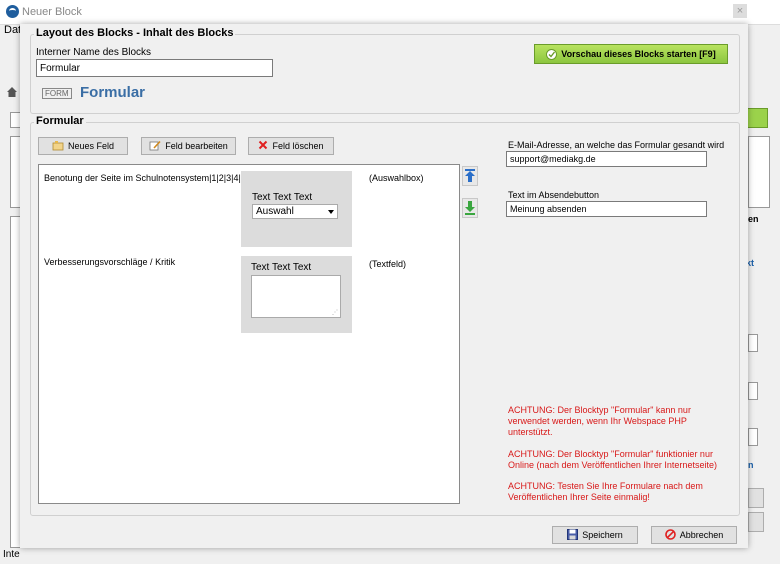 The height and width of the screenshot is (564, 780). What do you see at coordinates (155, 146) in the screenshot?
I see `edit-icon` at bounding box center [155, 146].